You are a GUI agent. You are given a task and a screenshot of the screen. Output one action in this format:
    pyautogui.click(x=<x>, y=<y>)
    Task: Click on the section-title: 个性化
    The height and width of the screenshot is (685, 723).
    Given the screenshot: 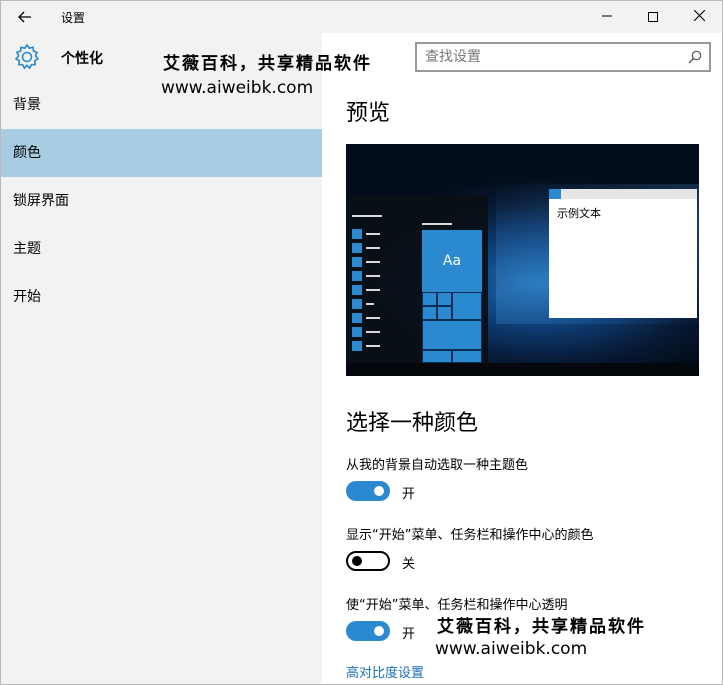 What is the action you would take?
    pyautogui.click(x=82, y=59)
    